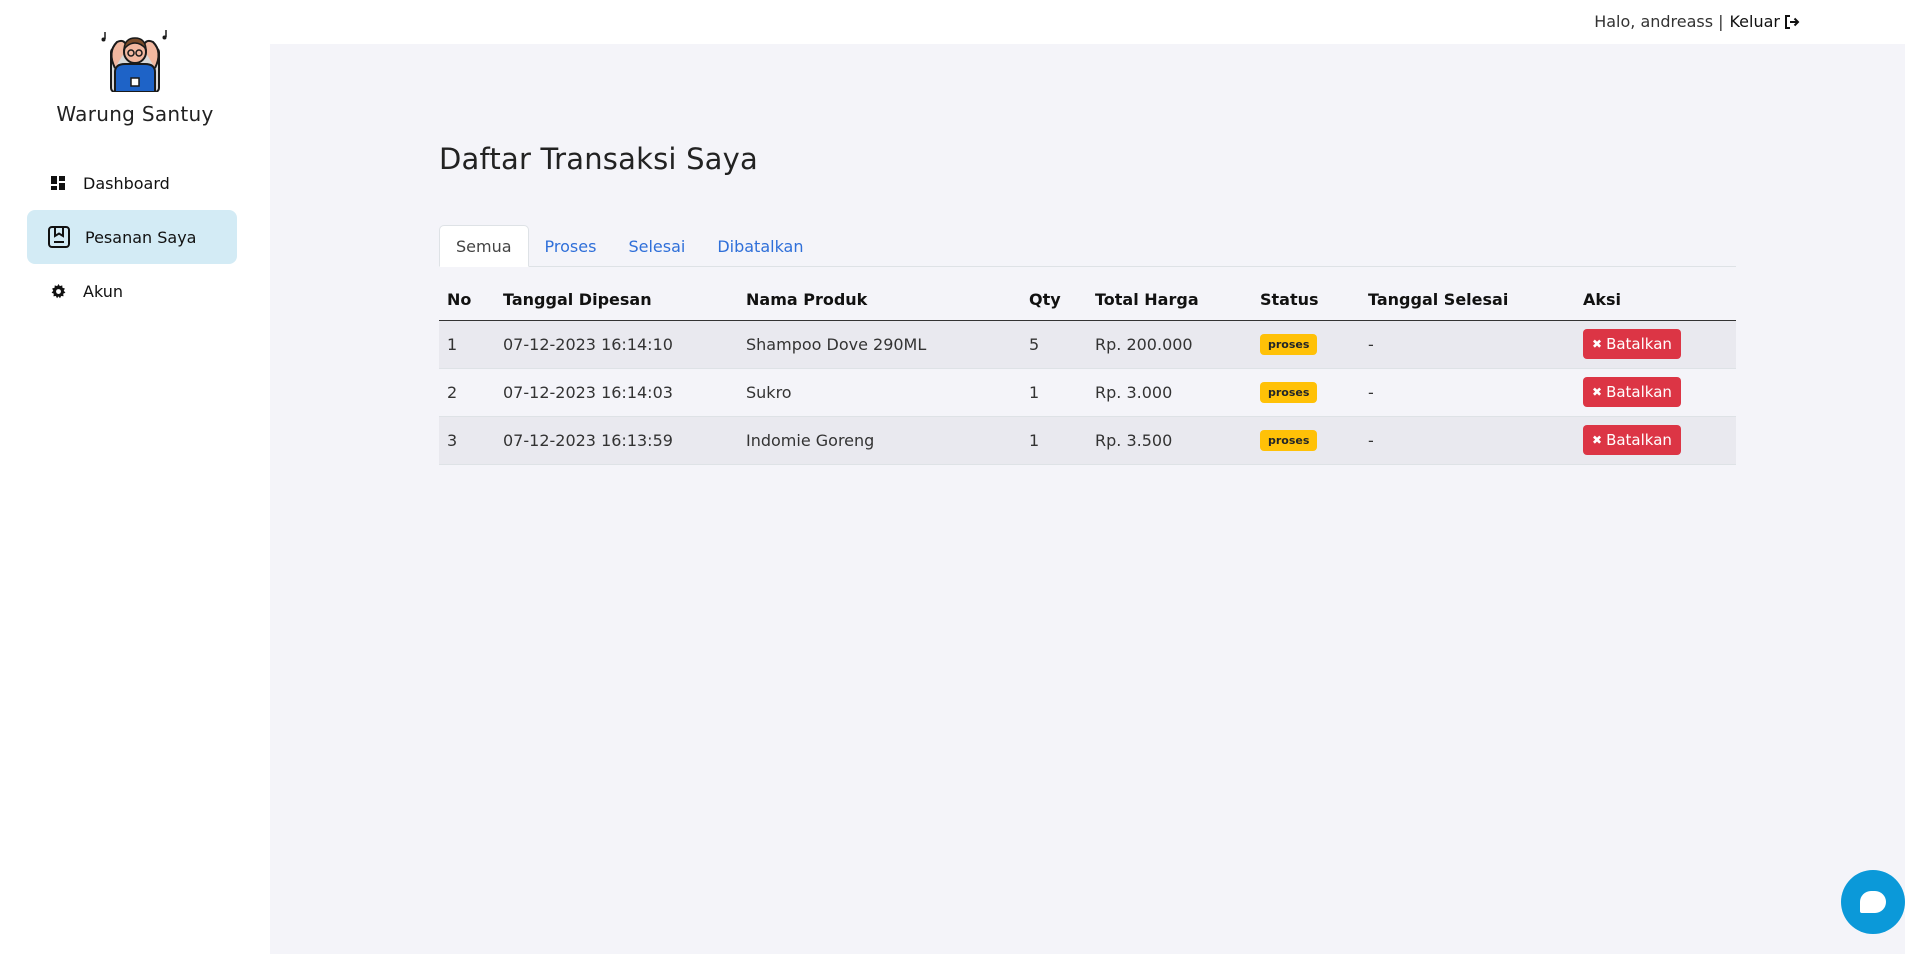 The width and height of the screenshot is (1905, 954). I want to click on cell-product: Sukro, so click(879, 392).